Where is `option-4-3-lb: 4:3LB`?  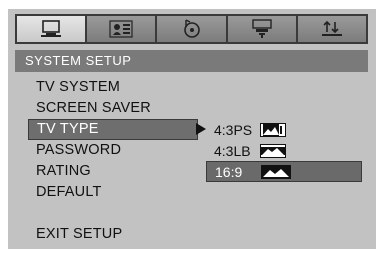 option-4-3-lb: 4:3LB is located at coordinates (277, 150).